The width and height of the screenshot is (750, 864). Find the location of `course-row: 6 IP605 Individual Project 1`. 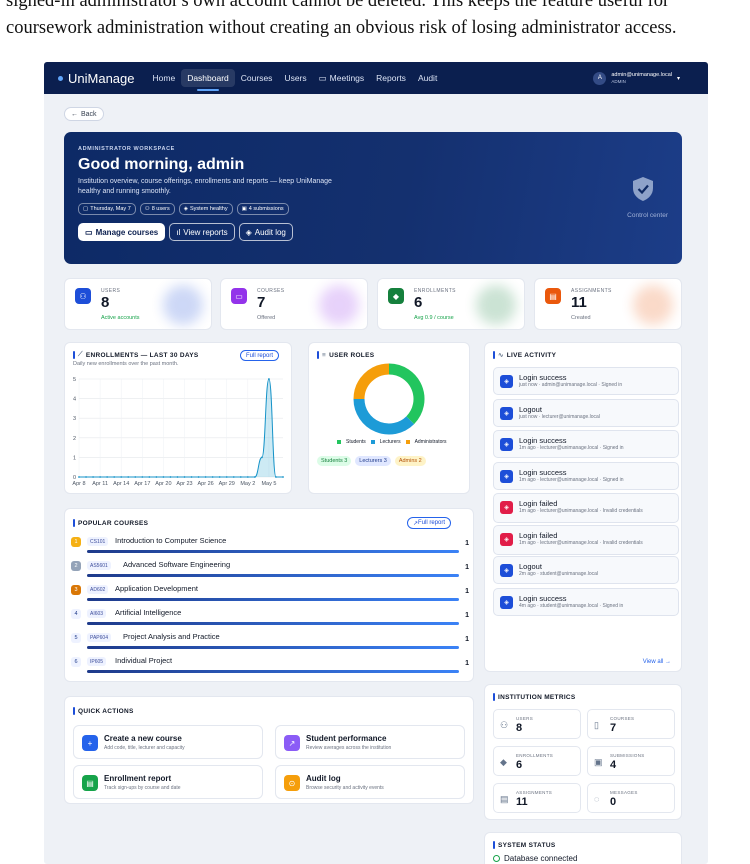

course-row: 6 IP605 Individual Project 1 is located at coordinates (270, 665).